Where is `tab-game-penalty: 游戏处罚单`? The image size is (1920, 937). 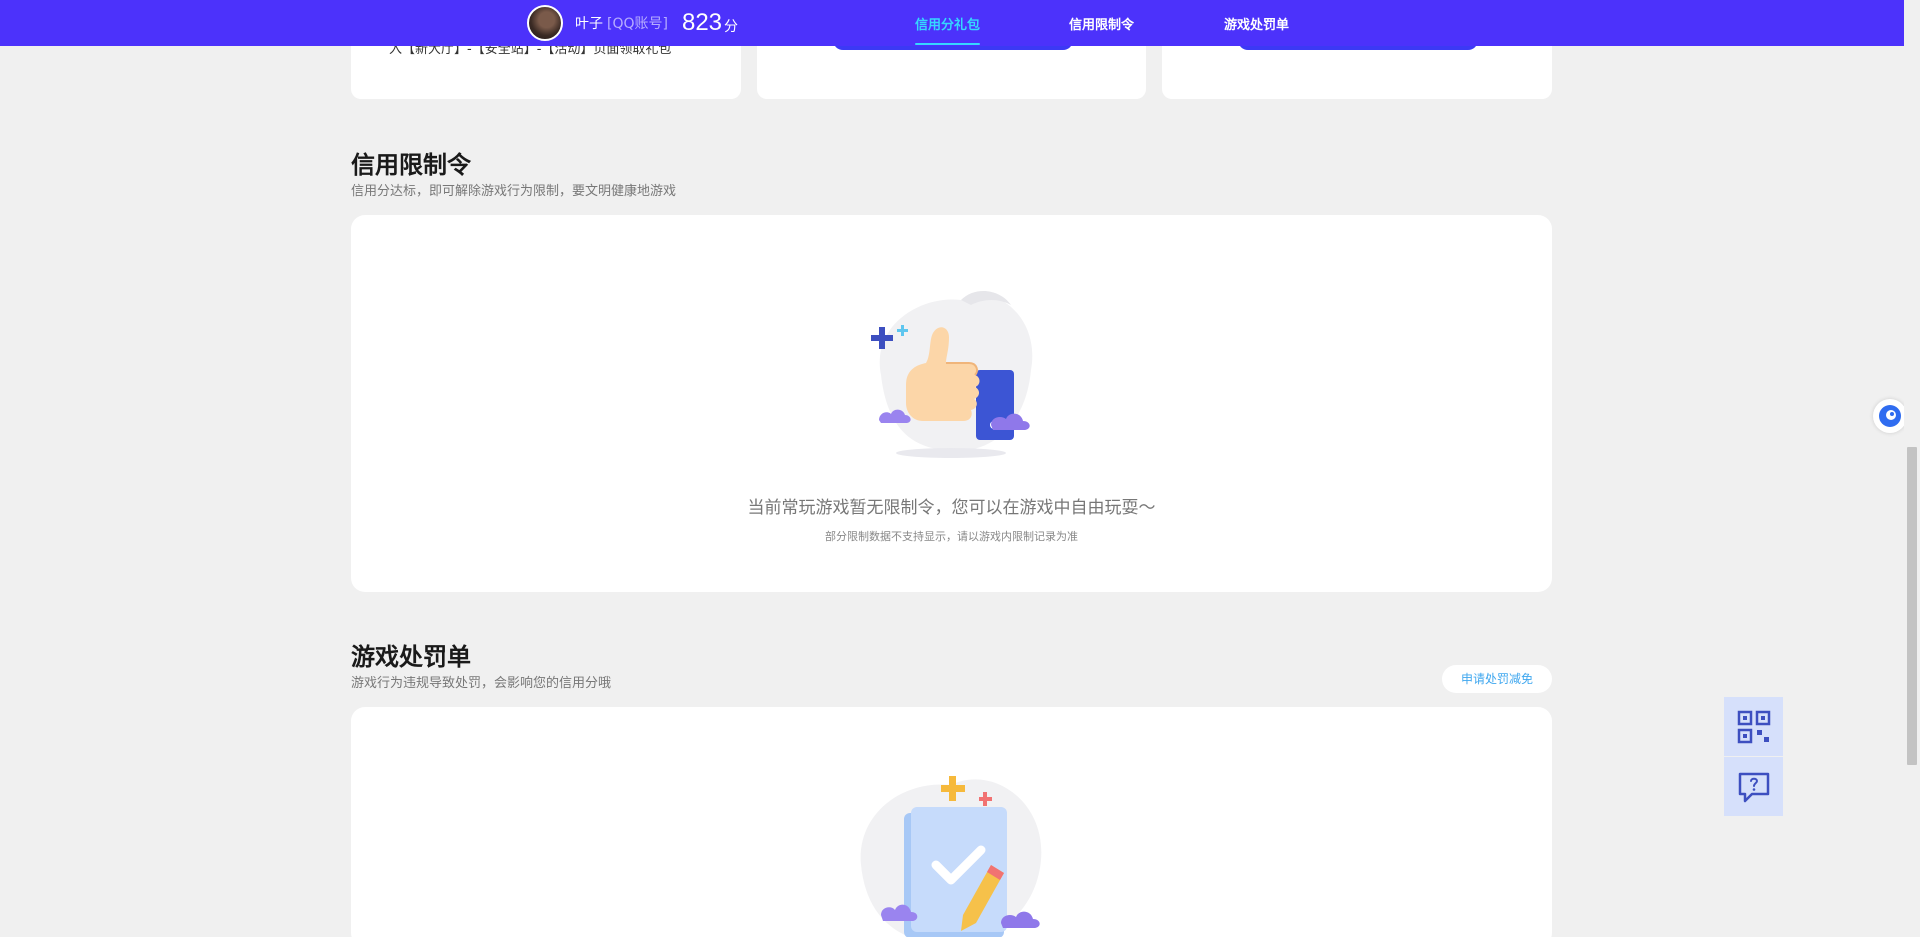
tab-game-penalty: 游戏处罚单 is located at coordinates (1256, 23).